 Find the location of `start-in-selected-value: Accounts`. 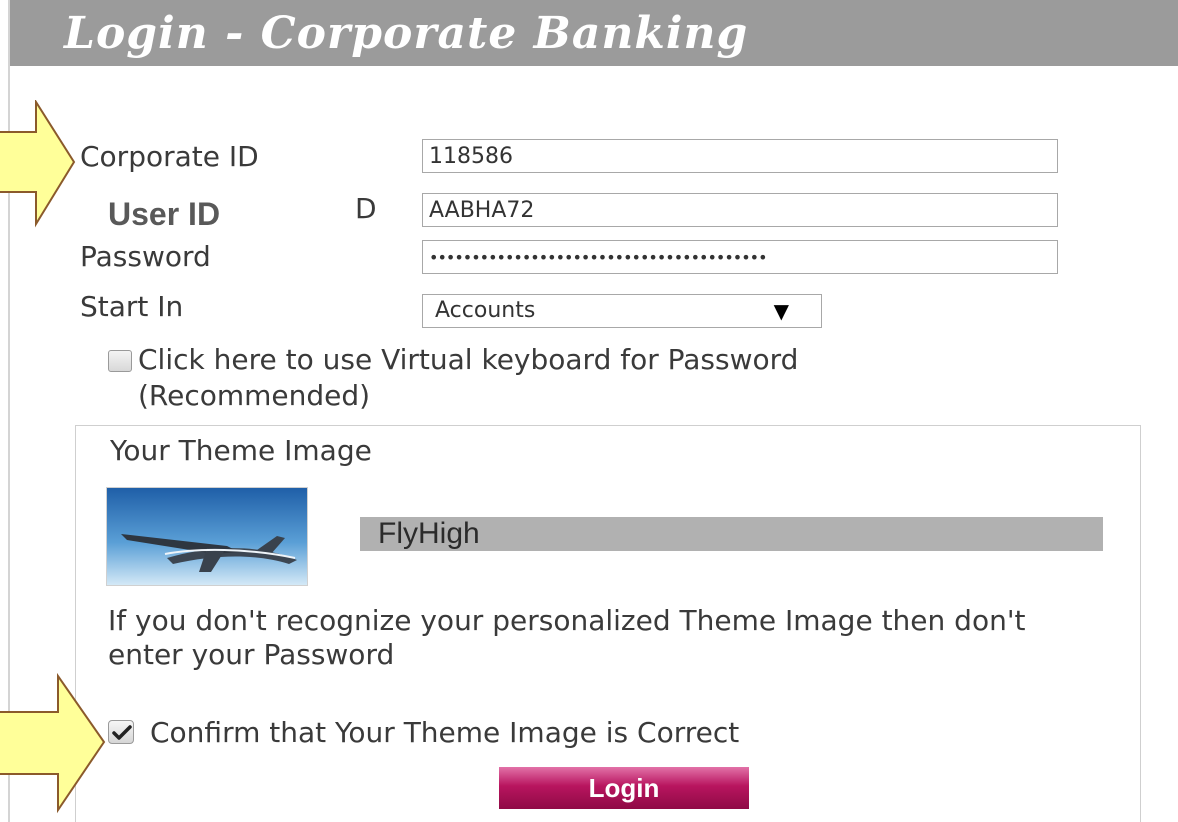

start-in-selected-value: Accounts is located at coordinates (485, 310).